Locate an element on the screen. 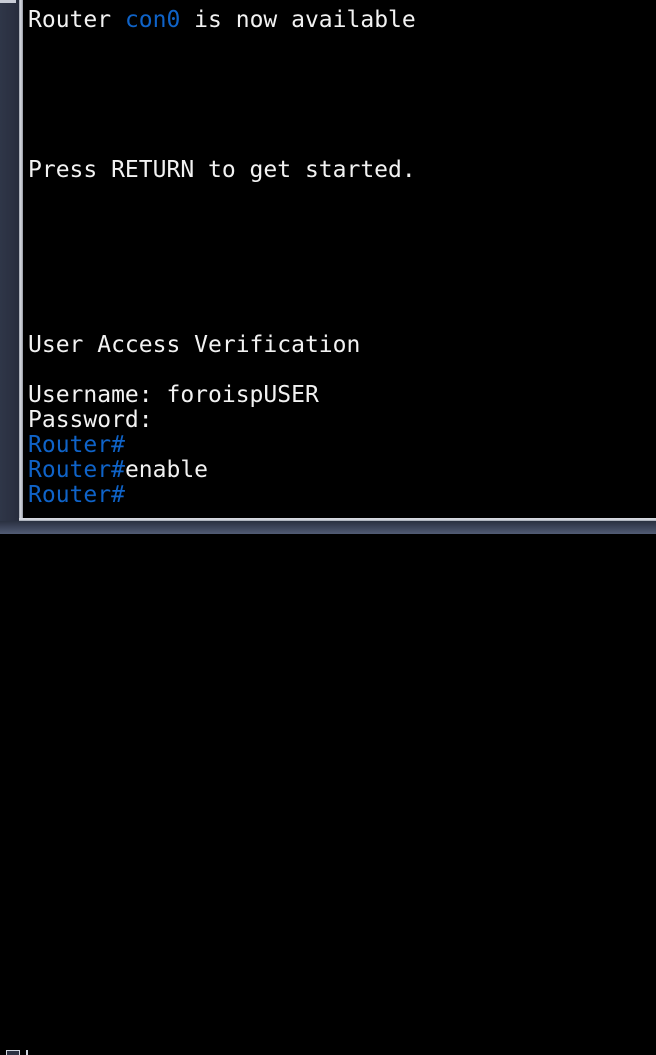 The image size is (656, 1055). line-prompt-1-segment-0: Router# is located at coordinates (76, 445).